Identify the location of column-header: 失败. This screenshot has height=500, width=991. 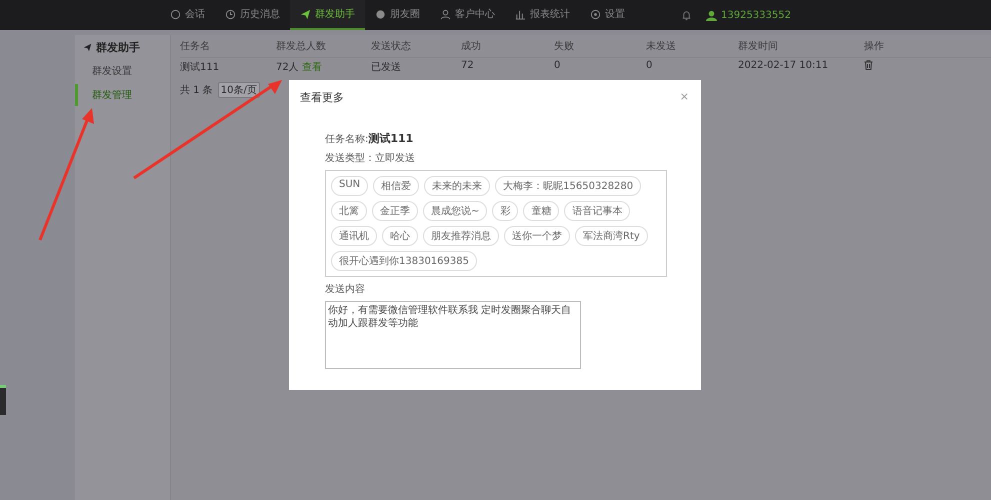
(564, 46).